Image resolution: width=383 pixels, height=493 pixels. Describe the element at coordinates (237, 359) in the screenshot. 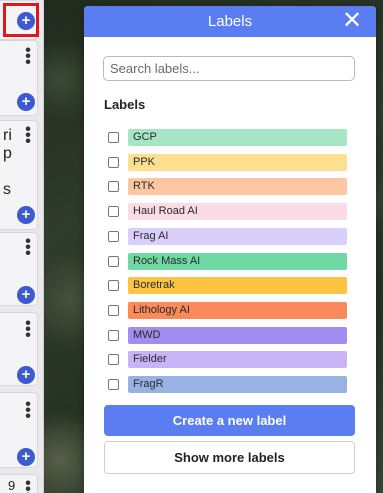

I see `label-chip: Fielder` at that location.